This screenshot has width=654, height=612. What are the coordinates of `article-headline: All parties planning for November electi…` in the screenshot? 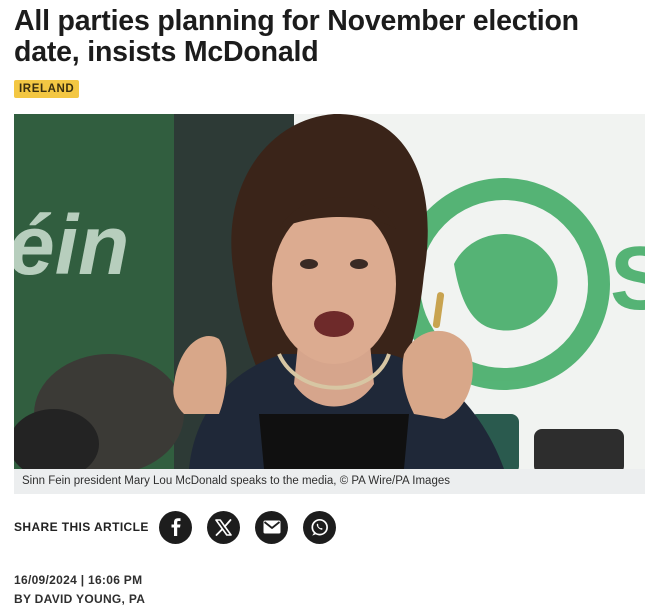 It's located at (296, 36).